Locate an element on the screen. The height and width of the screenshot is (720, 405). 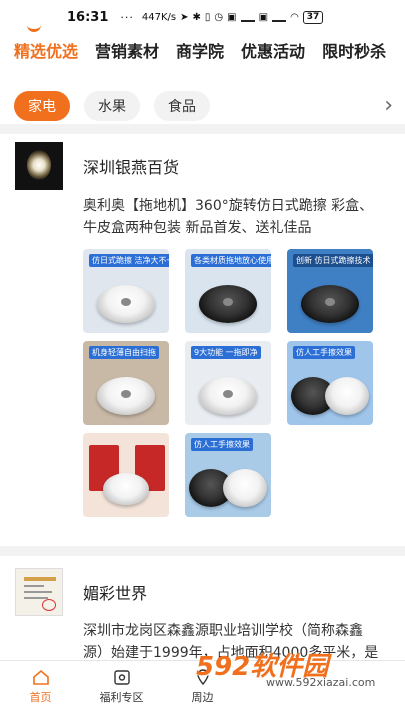
product-thumb: 各类材质拖地放心使用 is located at coordinates (228, 291).